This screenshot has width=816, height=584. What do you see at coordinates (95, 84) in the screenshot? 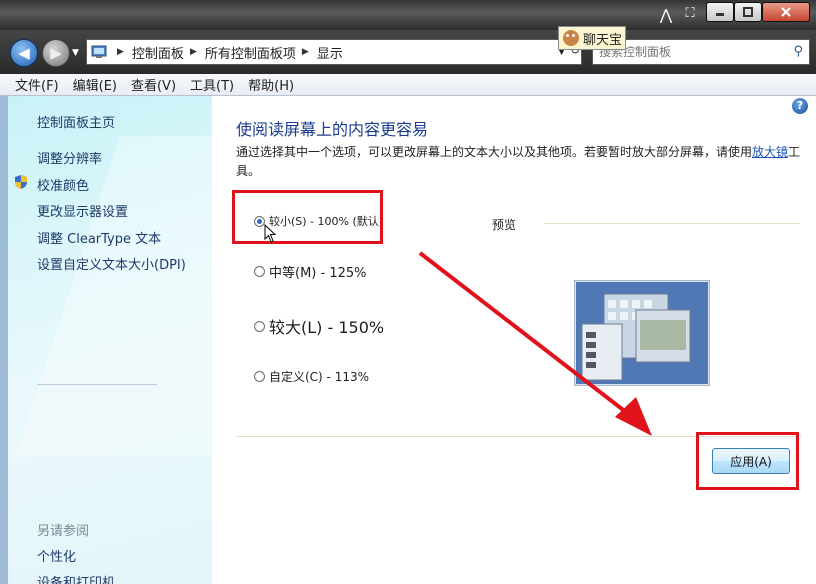
I see `menu-edit: 编辑(E)` at bounding box center [95, 84].